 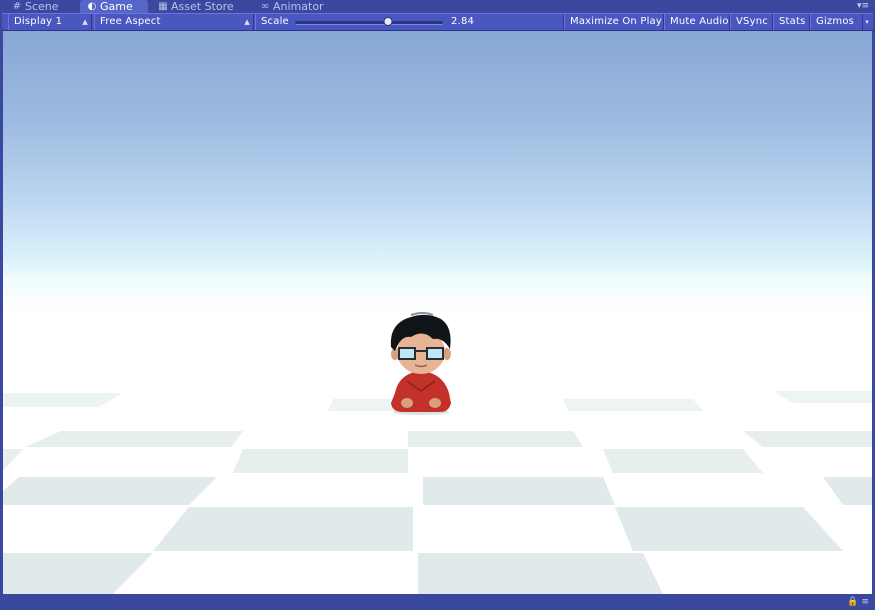 I want to click on dropdown-arrow-icon: ▾, so click(x=865, y=22).